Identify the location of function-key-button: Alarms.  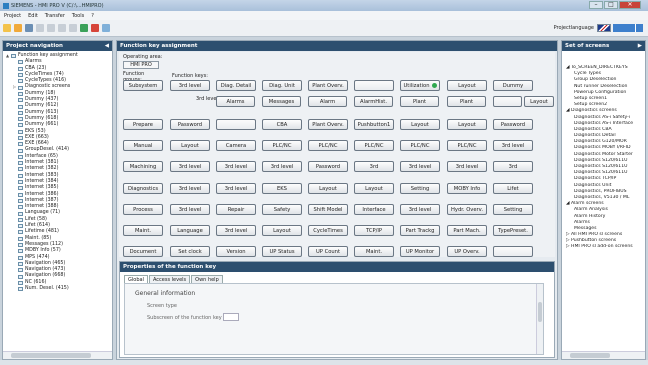
(235, 101).